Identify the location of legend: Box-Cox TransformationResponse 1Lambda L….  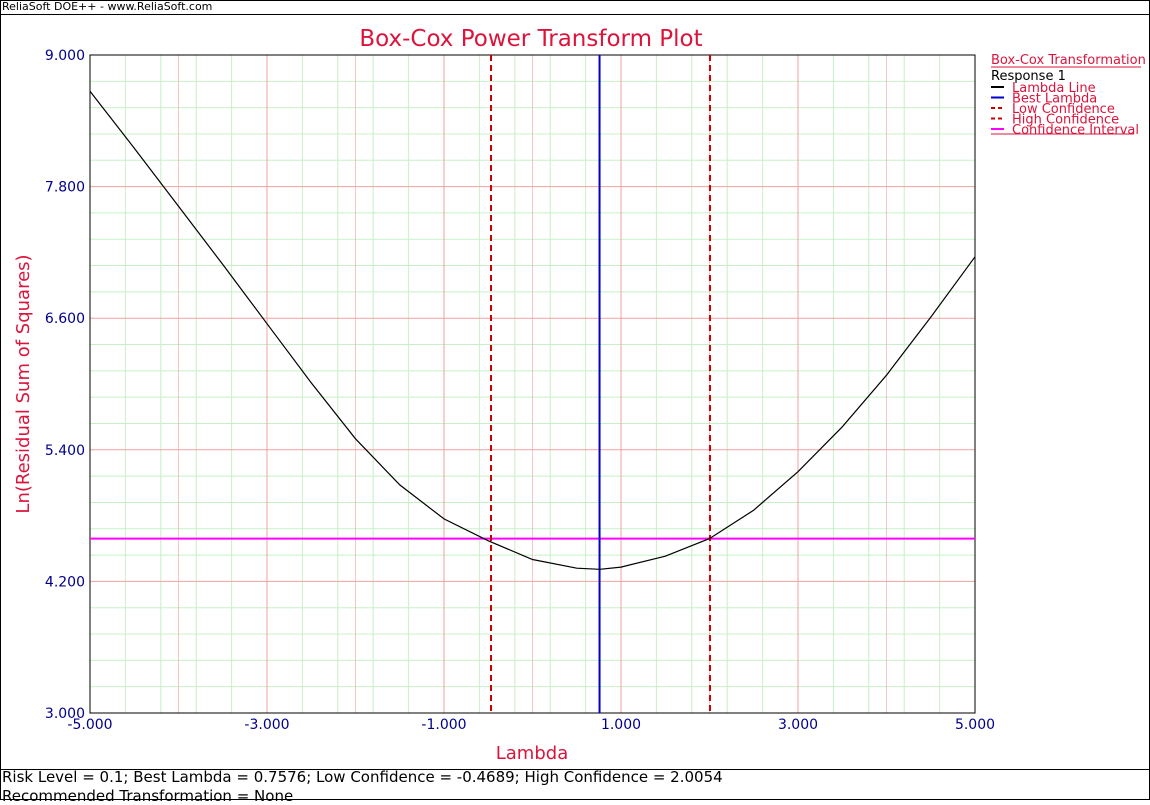
(1068, 95).